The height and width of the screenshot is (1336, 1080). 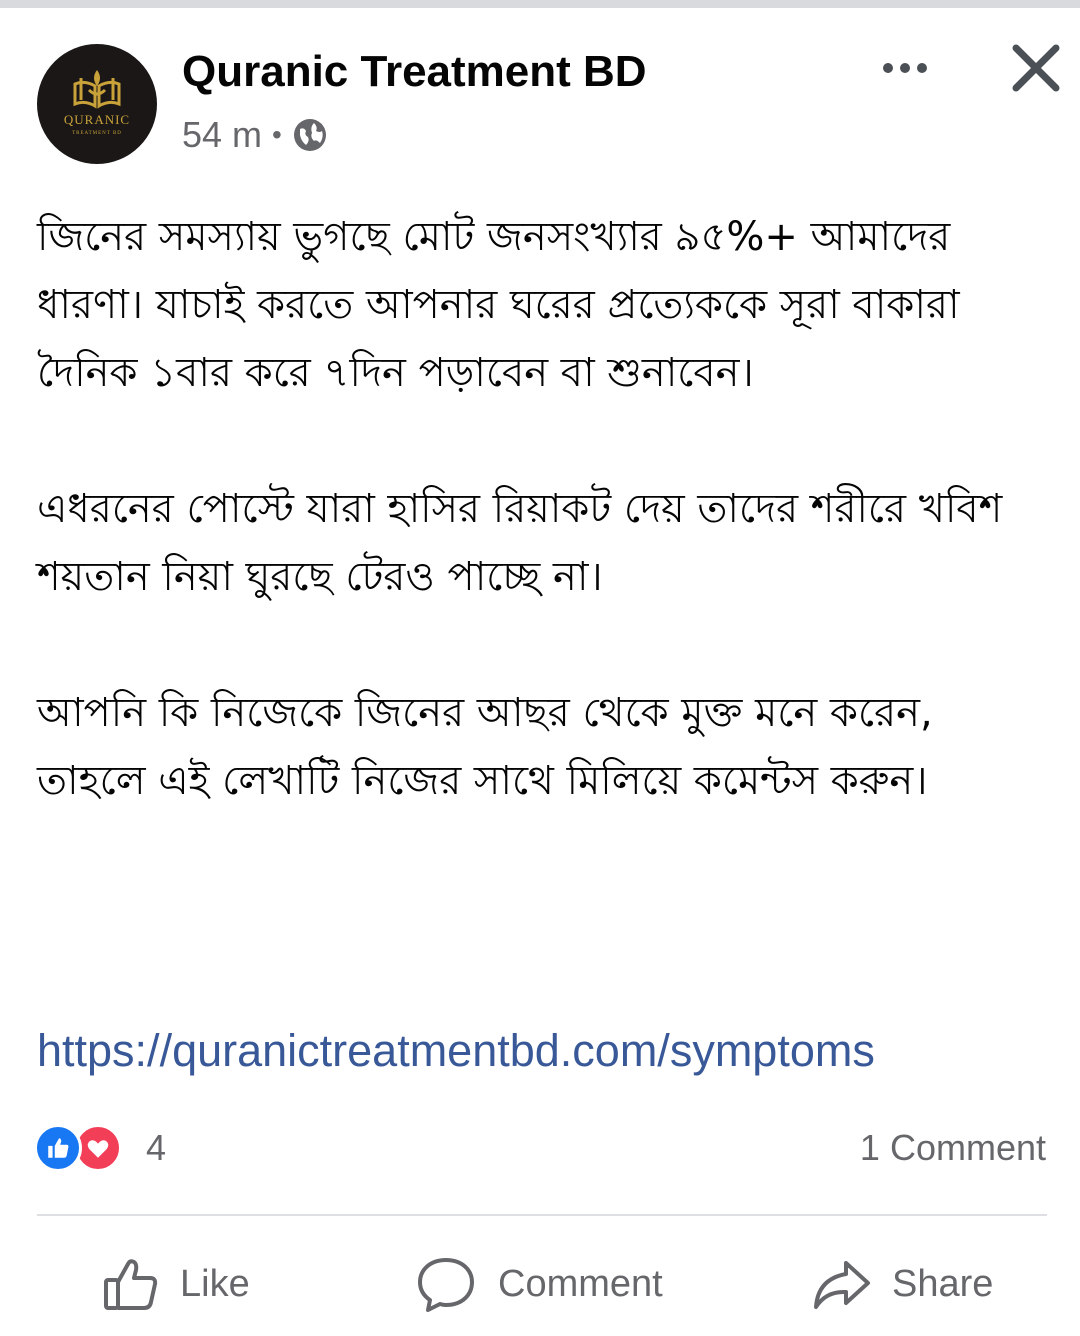 I want to click on page-avatar: QURANIC TREATMENT BD, so click(x=97, y=104).